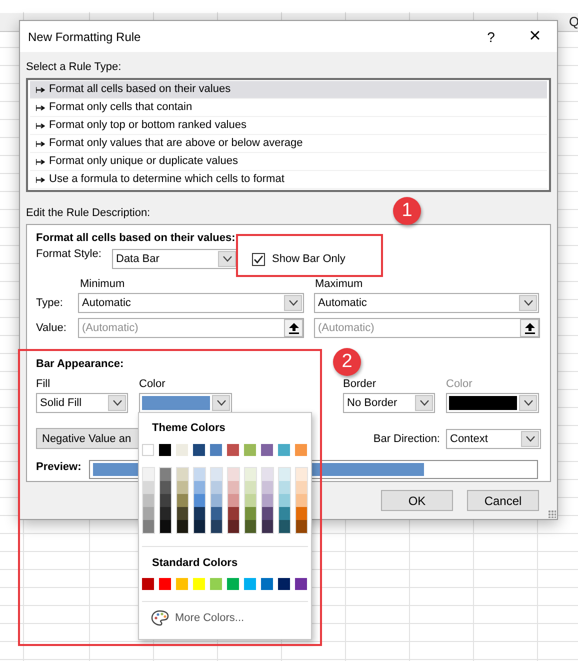 This screenshot has height=661, width=578. I want to click on maximum-value-field: (Automatic), so click(427, 328).